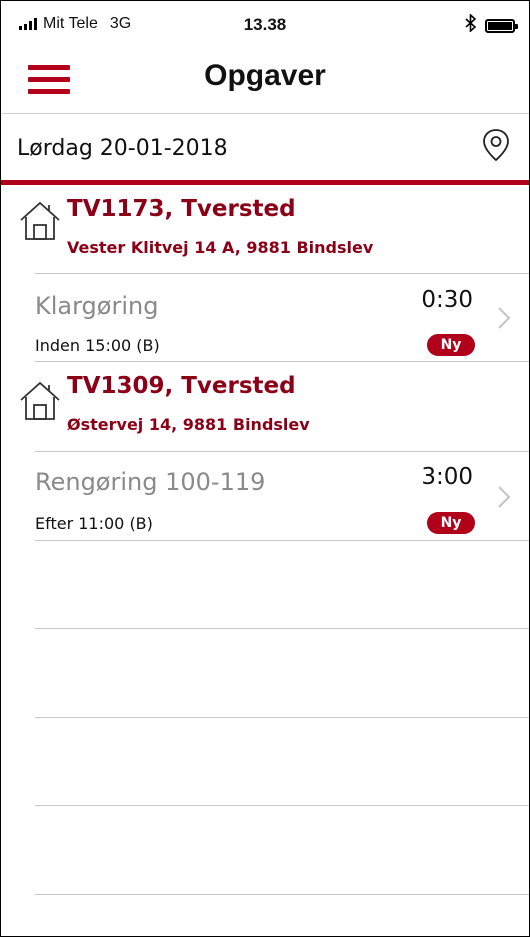 This screenshot has height=937, width=530. I want to click on group-title: TV1173, Tversted, so click(181, 209).